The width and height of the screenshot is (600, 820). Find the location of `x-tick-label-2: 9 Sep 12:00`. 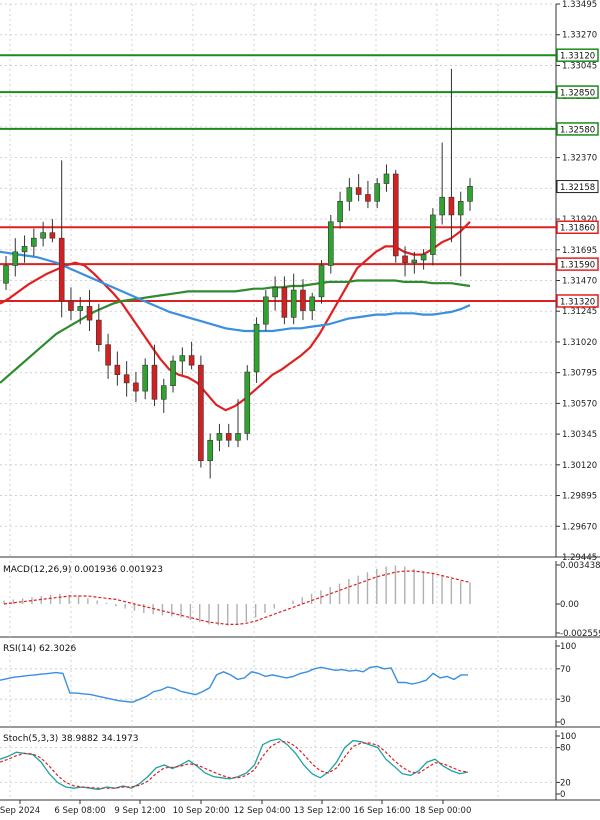

x-tick-label-2: 9 Sep 12:00 is located at coordinates (139, 811).